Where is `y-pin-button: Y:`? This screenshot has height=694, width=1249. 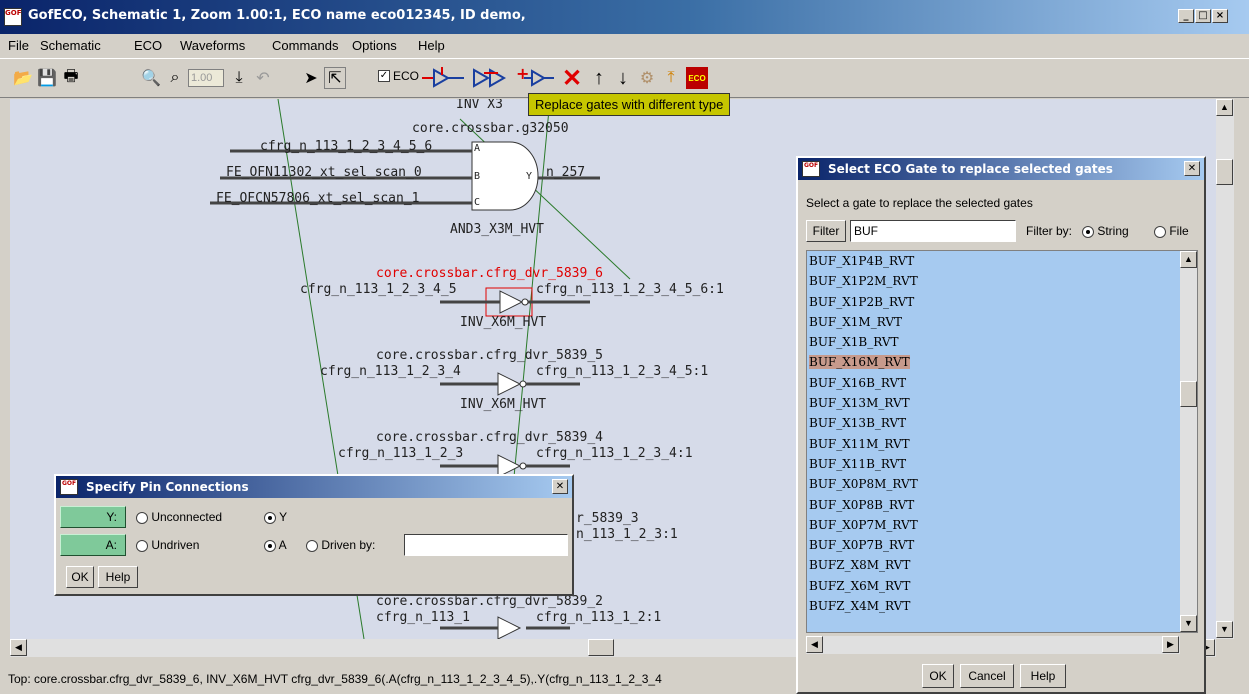 y-pin-button: Y: is located at coordinates (93, 517).